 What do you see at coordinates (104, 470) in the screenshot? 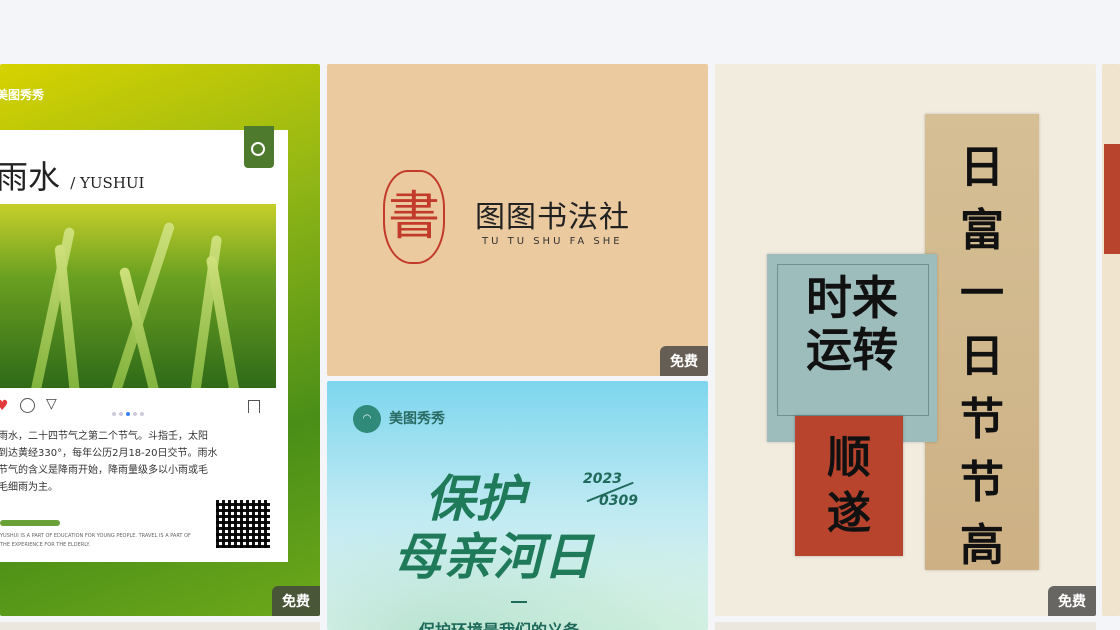
I see `body-line: 节气的含义是降雨开始，降雨量级多以小雨或毛` at bounding box center [104, 470].